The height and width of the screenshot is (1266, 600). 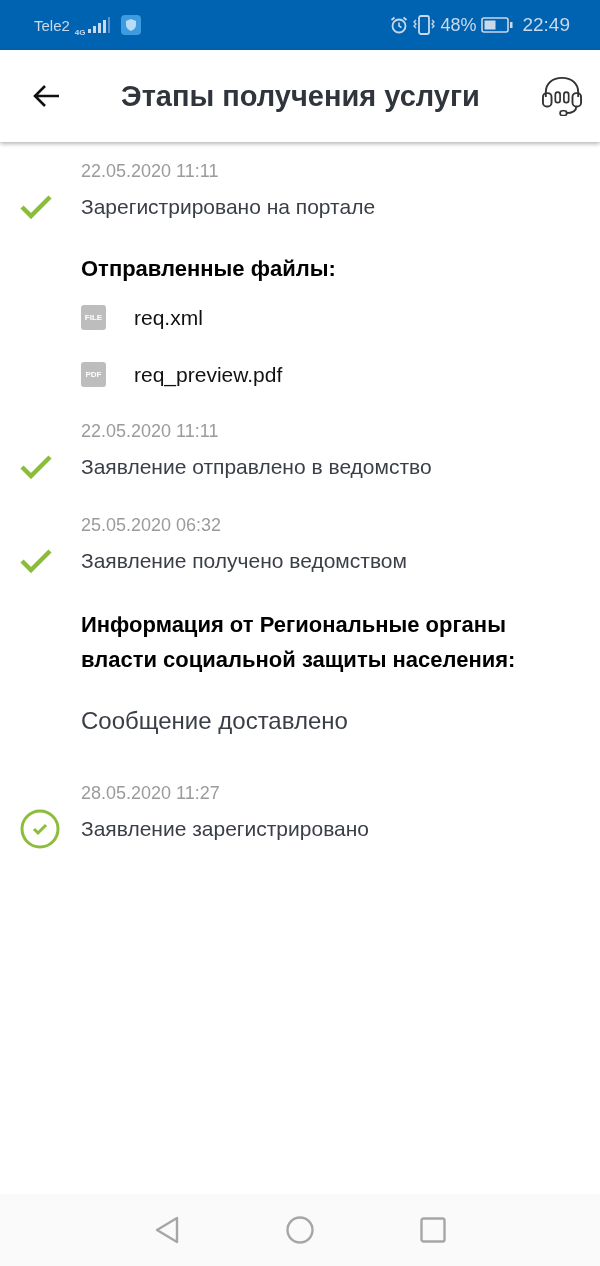 What do you see at coordinates (46, 96) in the screenshot?
I see `back-arrow-icon` at bounding box center [46, 96].